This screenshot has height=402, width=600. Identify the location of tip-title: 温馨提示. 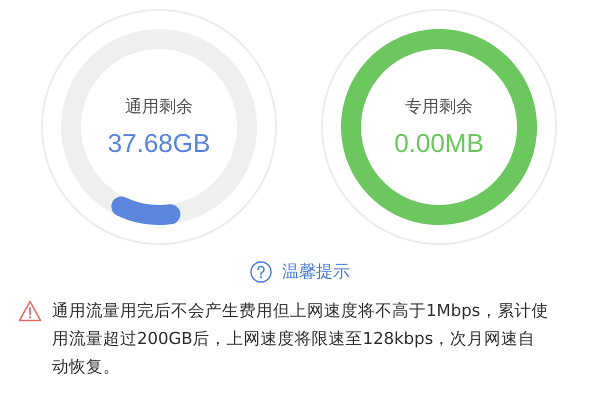
(316, 271).